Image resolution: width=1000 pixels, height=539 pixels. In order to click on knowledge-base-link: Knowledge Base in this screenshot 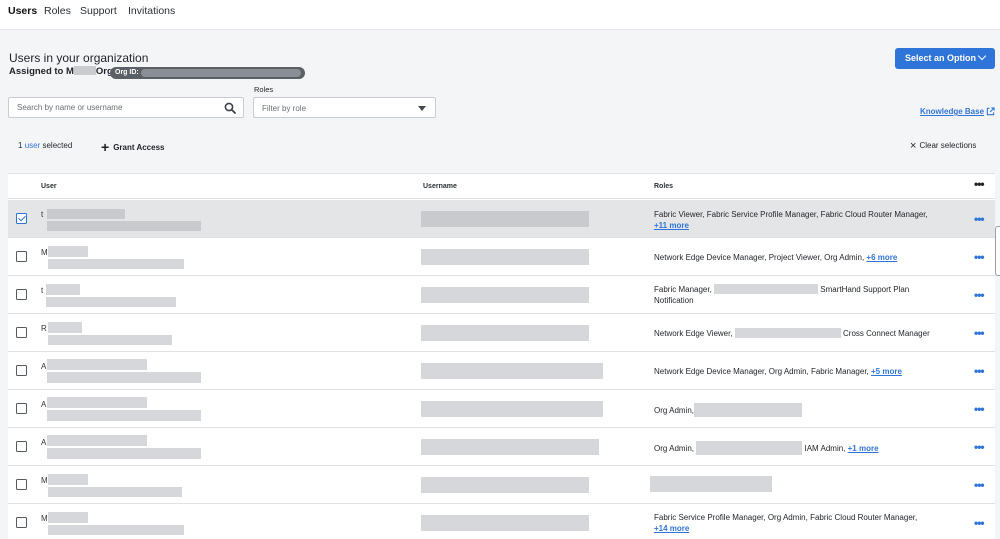, I will do `click(952, 111)`.